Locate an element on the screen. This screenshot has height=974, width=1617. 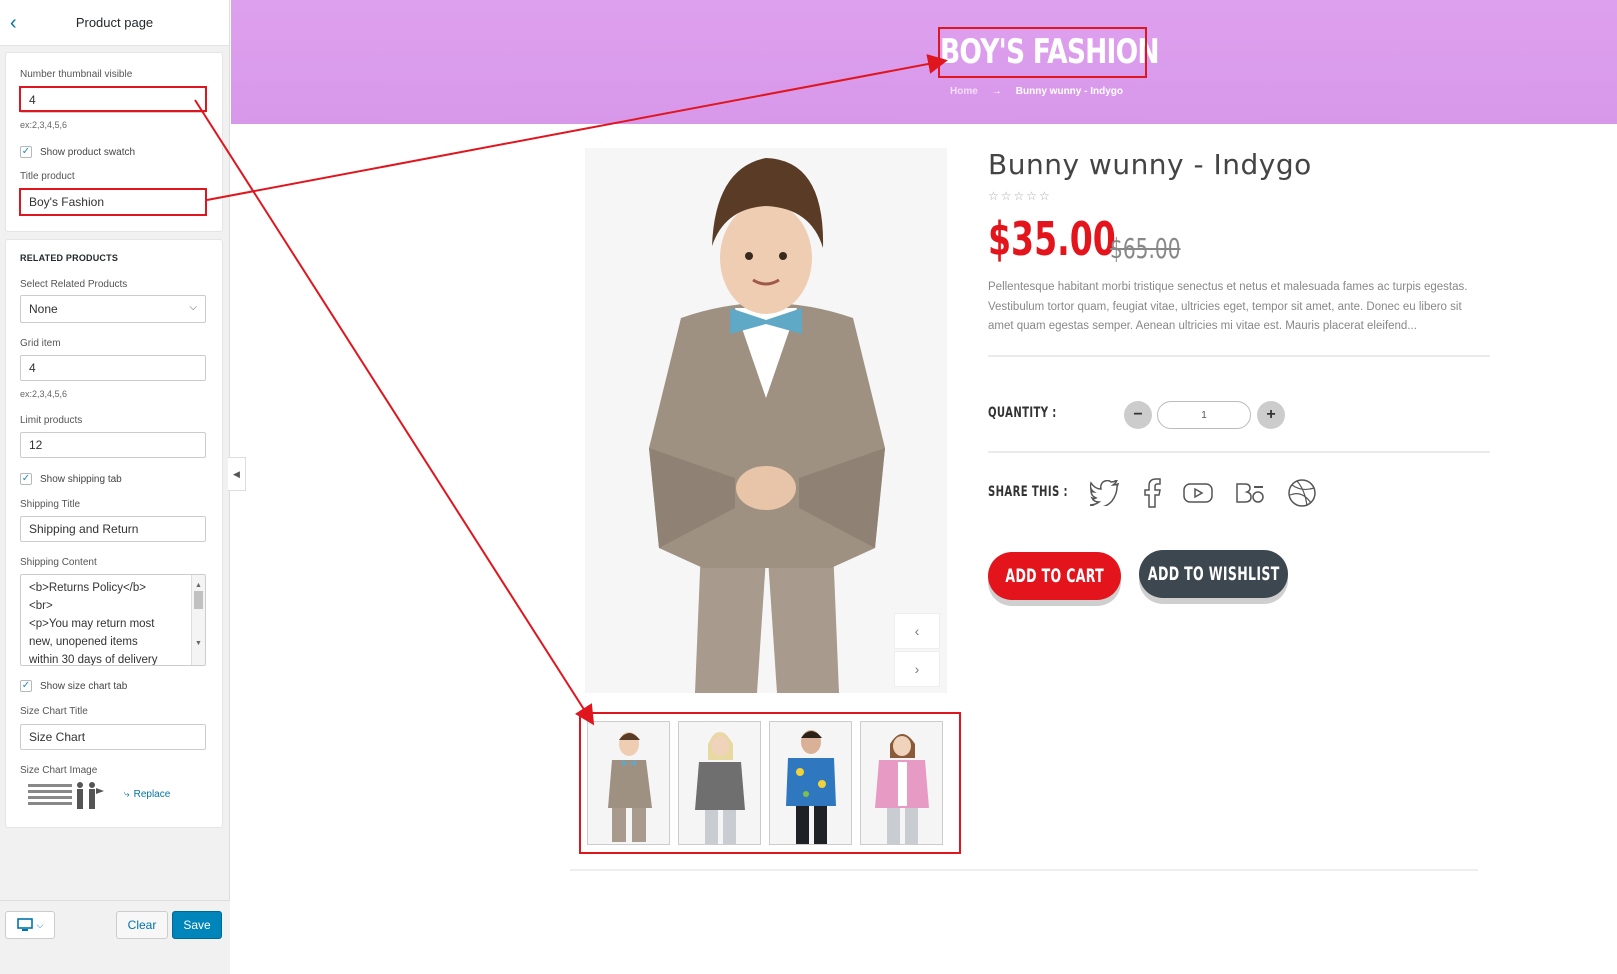
thumb-visible-hint: ex:2,3,4,5,6 is located at coordinates (44, 125).